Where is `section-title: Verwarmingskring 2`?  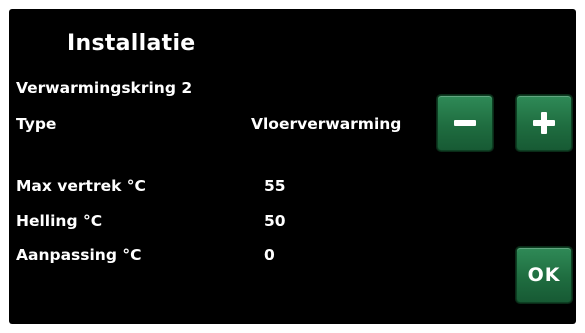 section-title: Verwarmingskring 2 is located at coordinates (104, 88).